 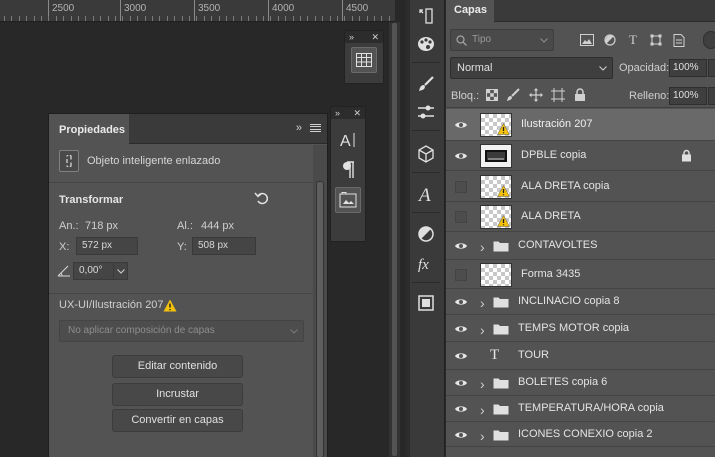 What do you see at coordinates (688, 96) in the screenshot?
I see `fill-input: 100%` at bounding box center [688, 96].